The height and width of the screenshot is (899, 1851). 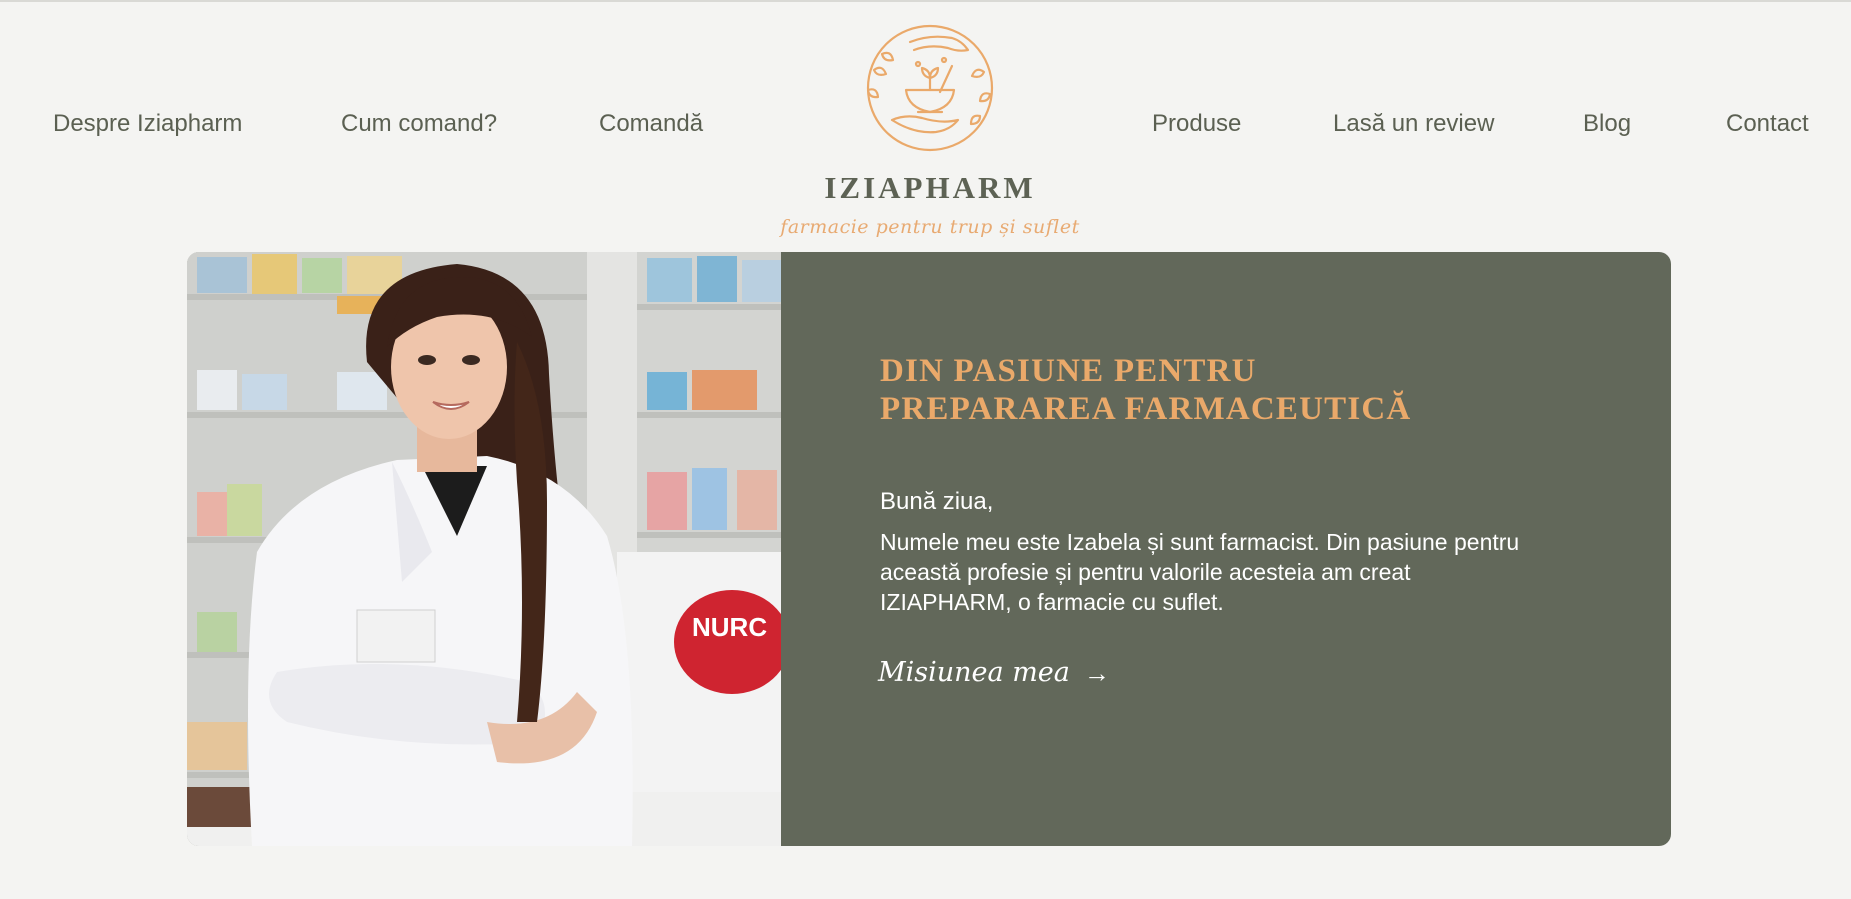 I want to click on nav-link-blog: Blog, so click(x=1607, y=124).